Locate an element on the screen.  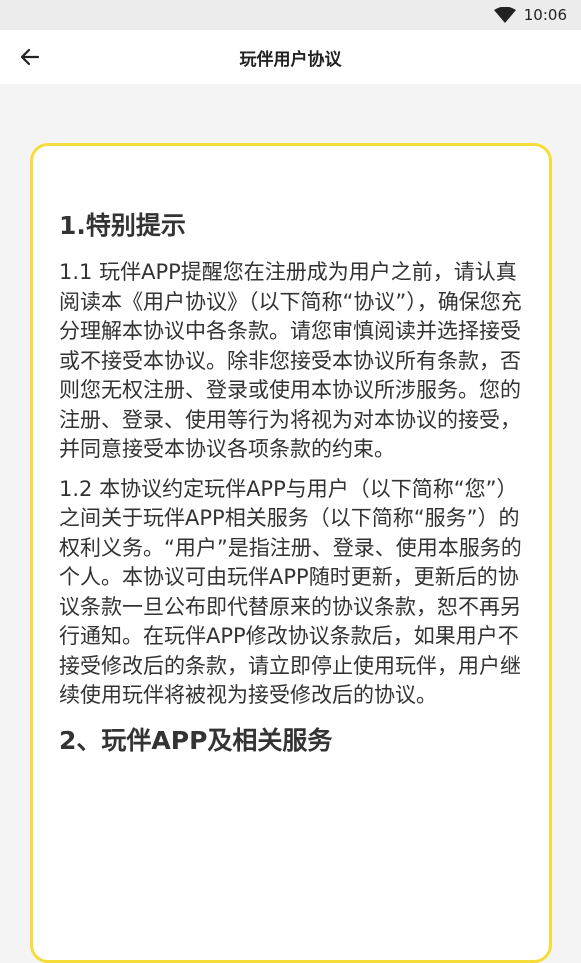
app-bar: 玩伴用户协议 is located at coordinates (290, 57).